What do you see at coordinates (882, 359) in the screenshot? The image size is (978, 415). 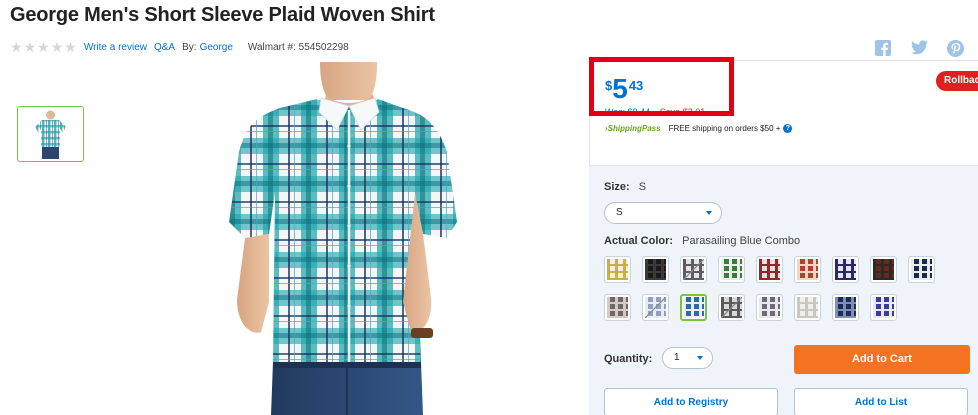 I see `add-to-cart-button: Add to Cart` at bounding box center [882, 359].